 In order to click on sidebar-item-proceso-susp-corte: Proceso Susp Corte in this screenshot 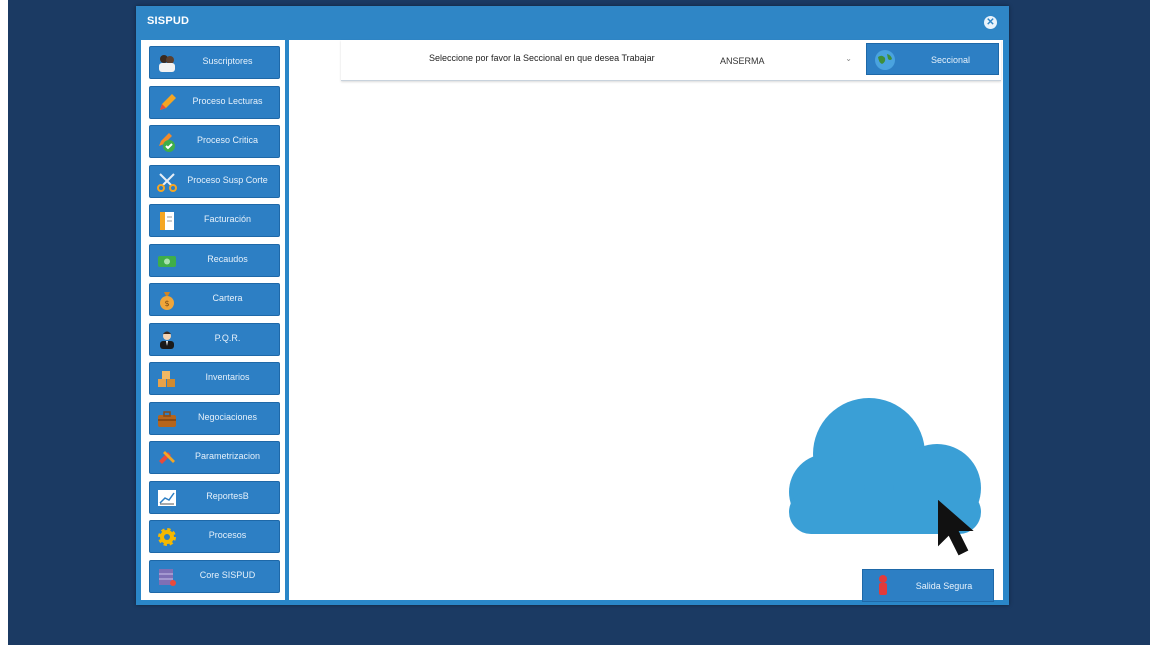, I will do `click(214, 181)`.